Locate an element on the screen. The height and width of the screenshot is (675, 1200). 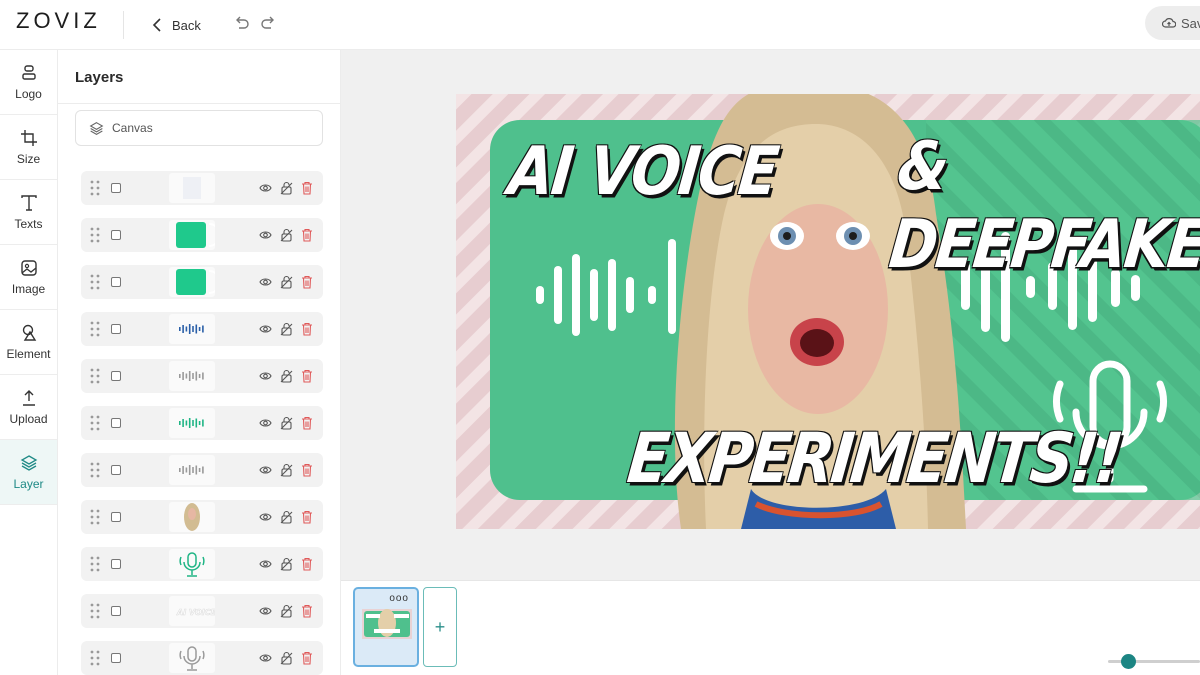
undo-icon is located at coordinates (242, 23).